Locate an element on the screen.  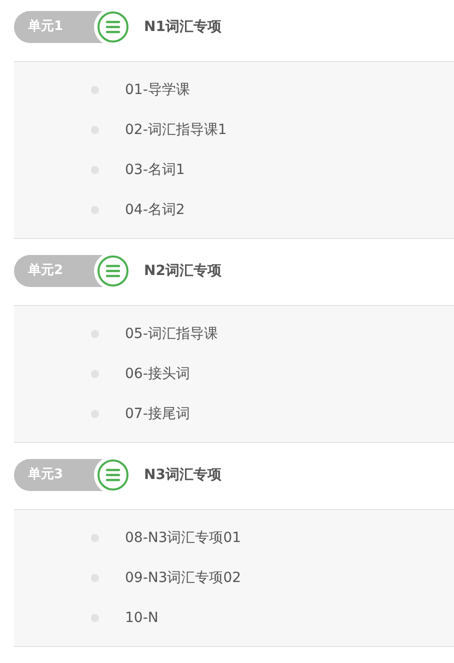
lesson-link: 07-接尾词 is located at coordinates (157, 414).